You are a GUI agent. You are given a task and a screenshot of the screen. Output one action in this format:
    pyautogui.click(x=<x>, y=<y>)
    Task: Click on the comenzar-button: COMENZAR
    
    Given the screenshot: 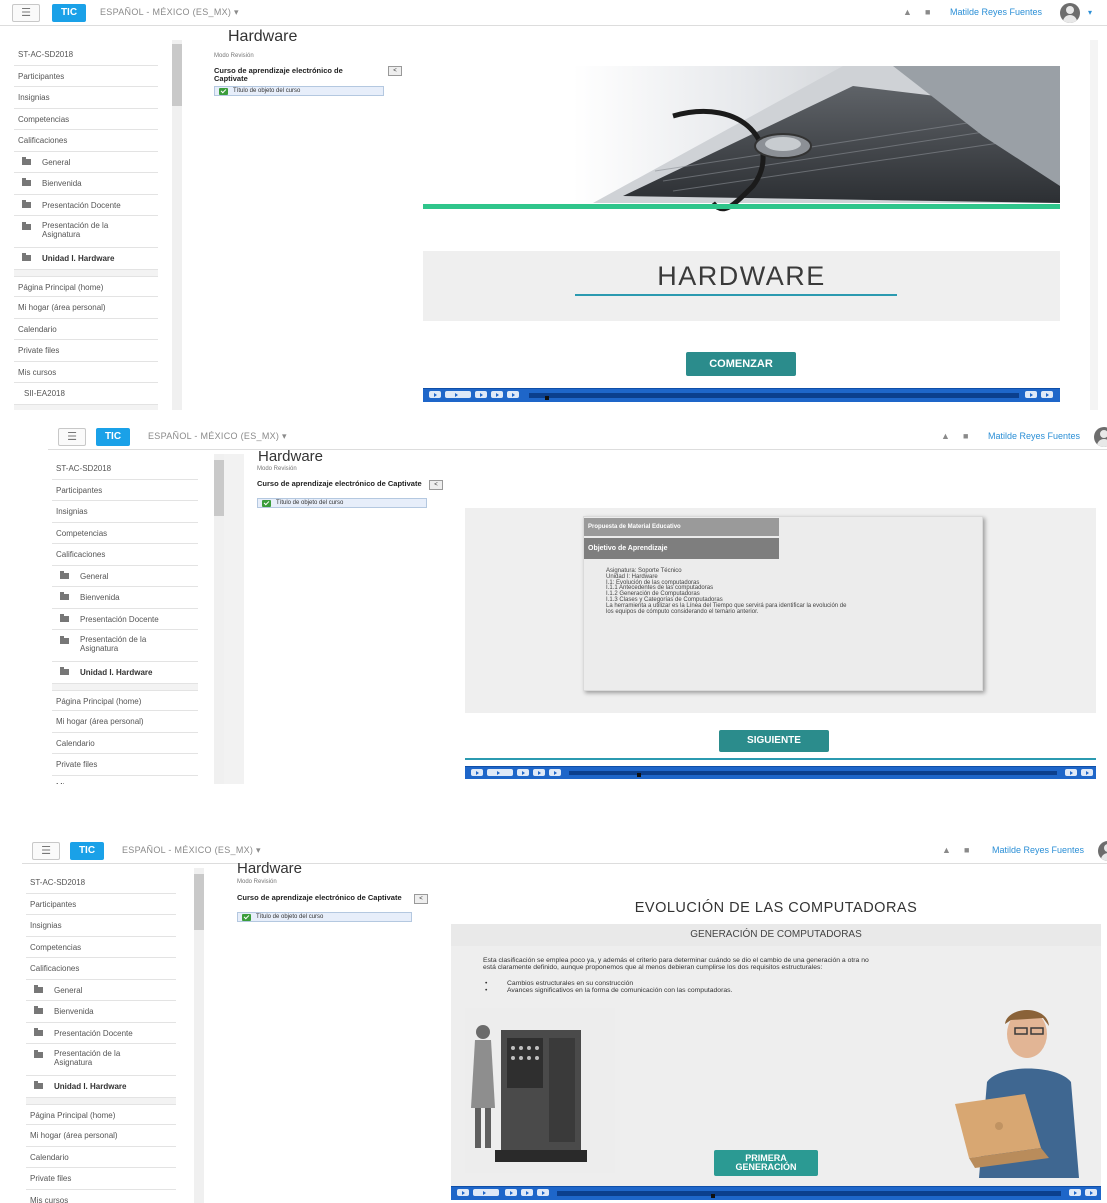 What is the action you would take?
    pyautogui.click(x=741, y=364)
    